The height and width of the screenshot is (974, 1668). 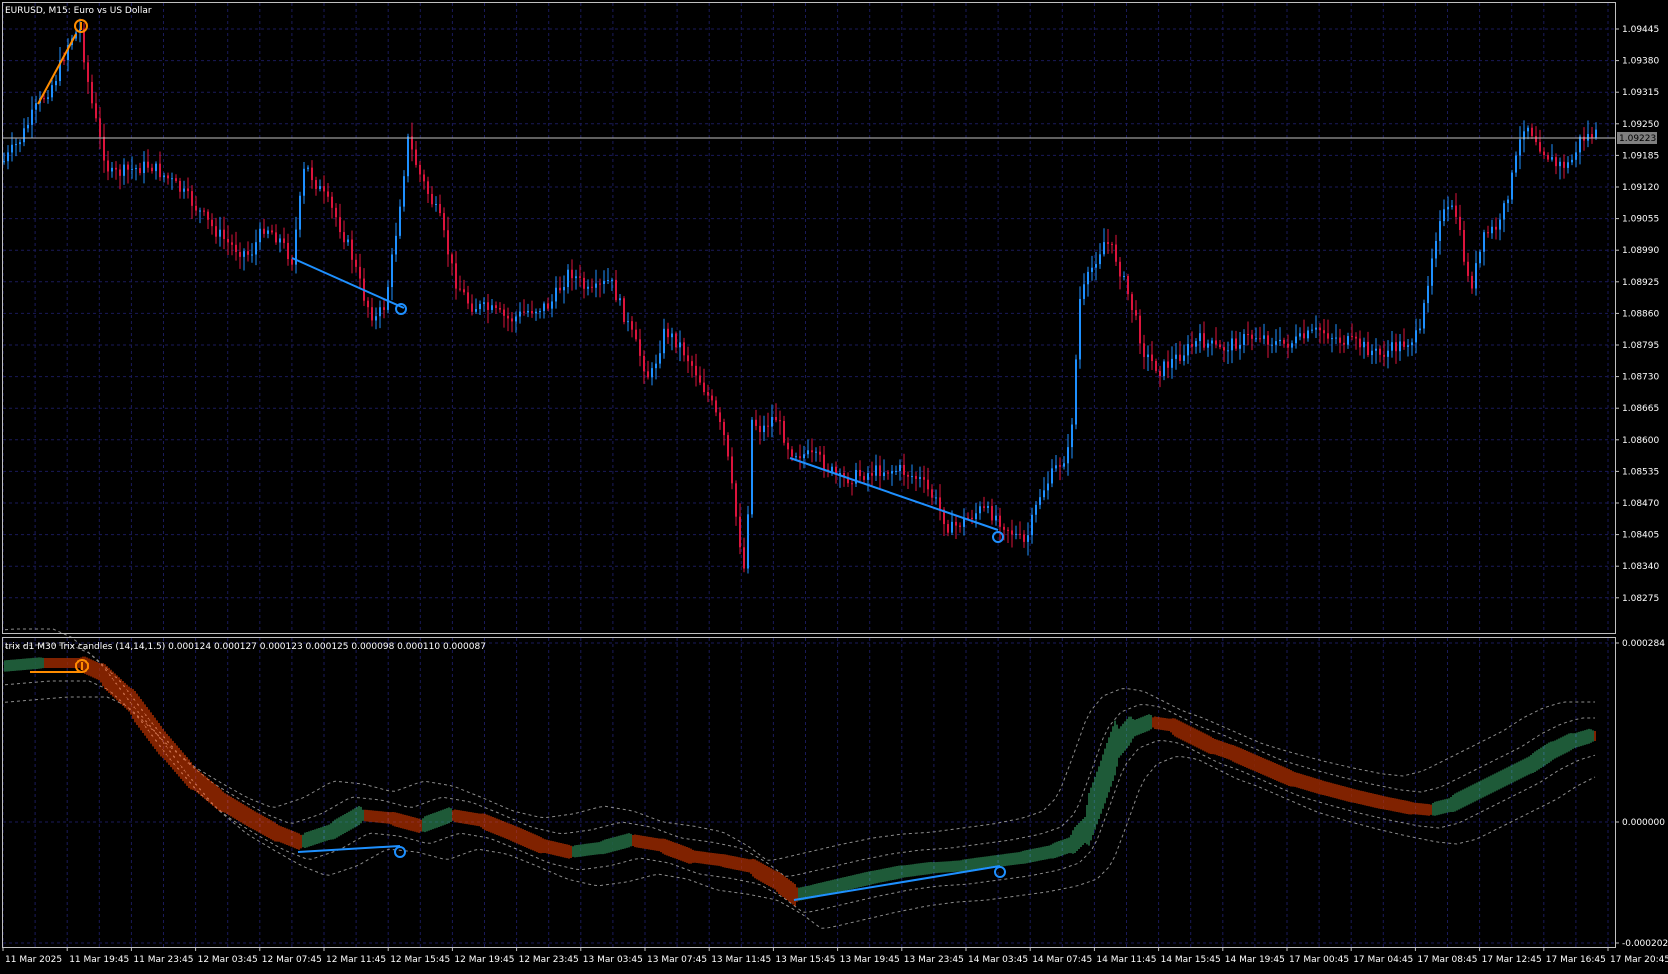 What do you see at coordinates (1191, 960) in the screenshot?
I see `time-label: 14 Mar 15:45` at bounding box center [1191, 960].